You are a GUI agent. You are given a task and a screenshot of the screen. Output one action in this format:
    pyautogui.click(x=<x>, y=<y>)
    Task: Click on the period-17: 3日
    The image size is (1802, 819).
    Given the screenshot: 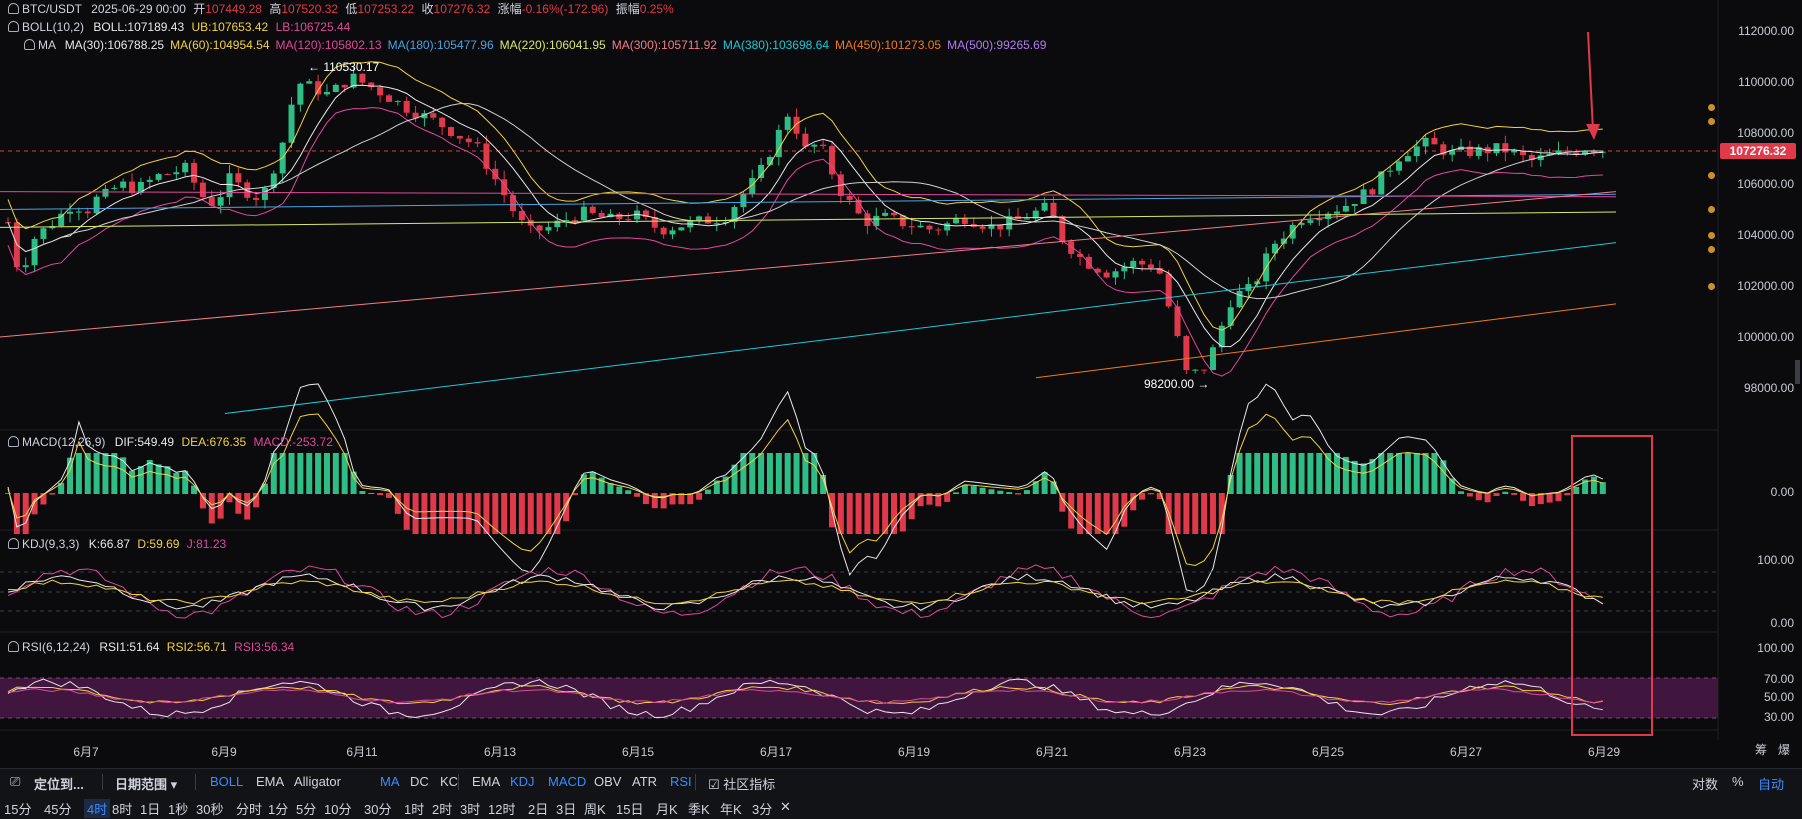 What is the action you would take?
    pyautogui.click(x=566, y=808)
    